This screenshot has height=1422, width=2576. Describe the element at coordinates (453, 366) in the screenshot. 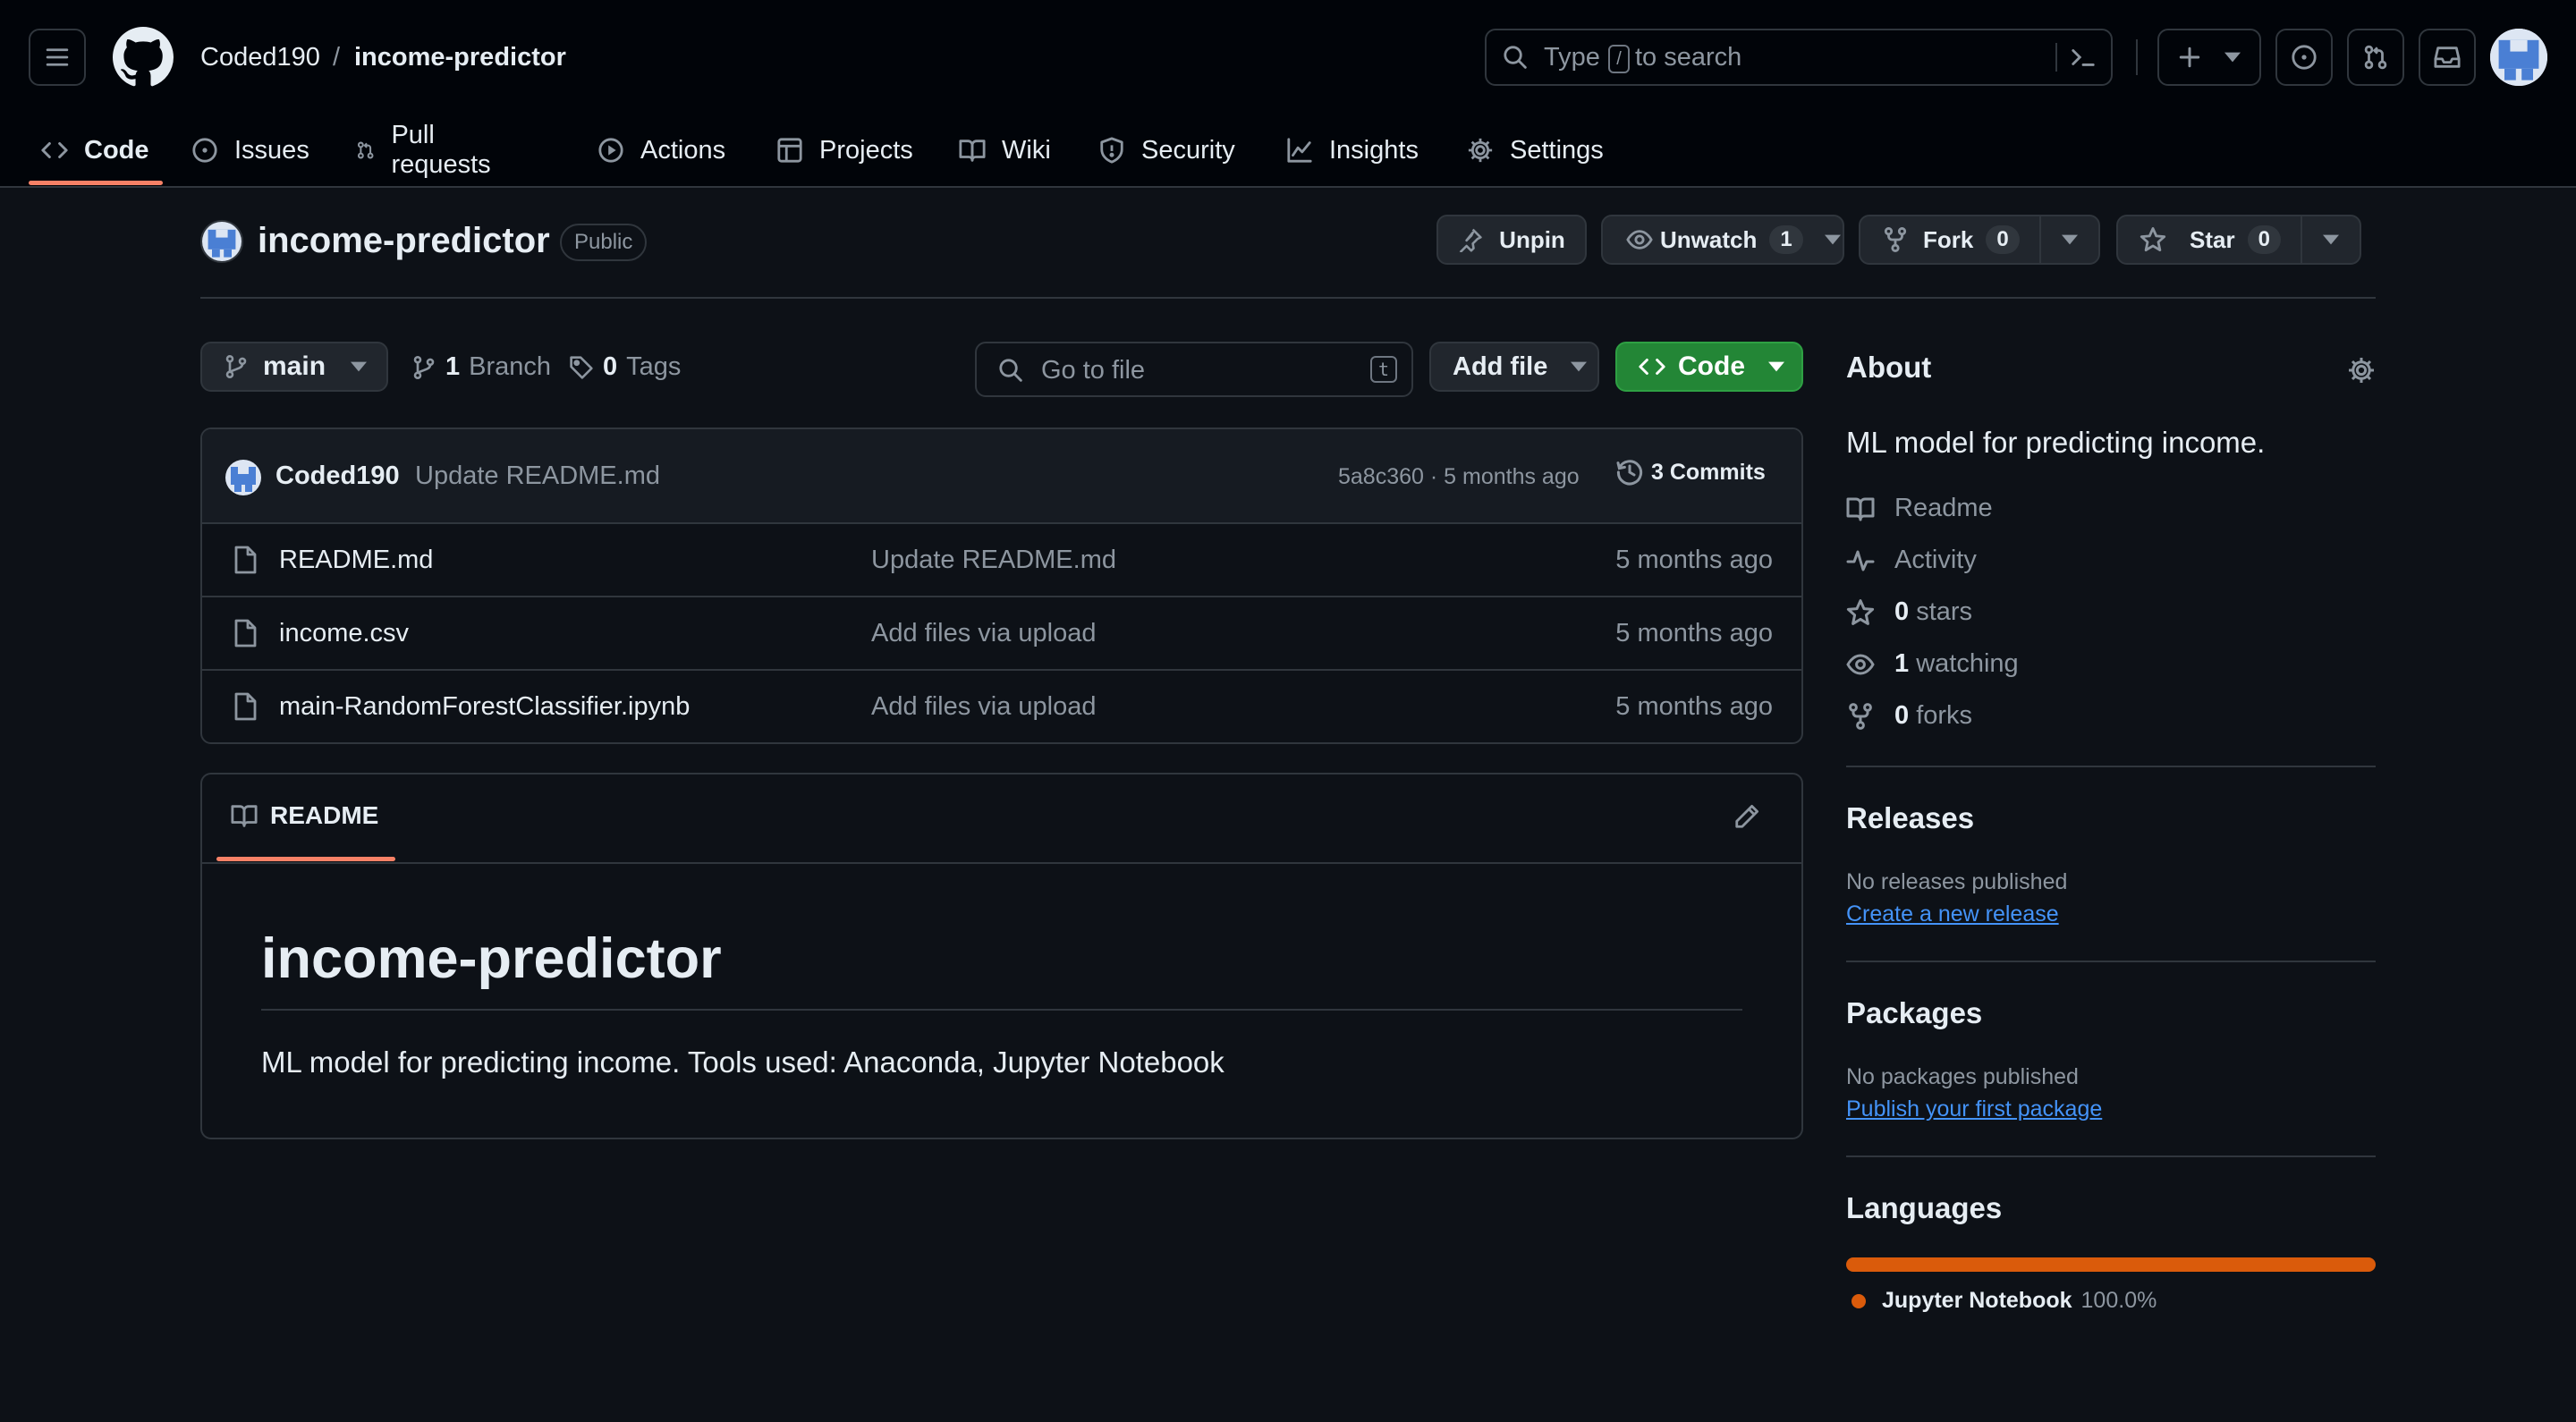

I see `branches-count: 1` at that location.